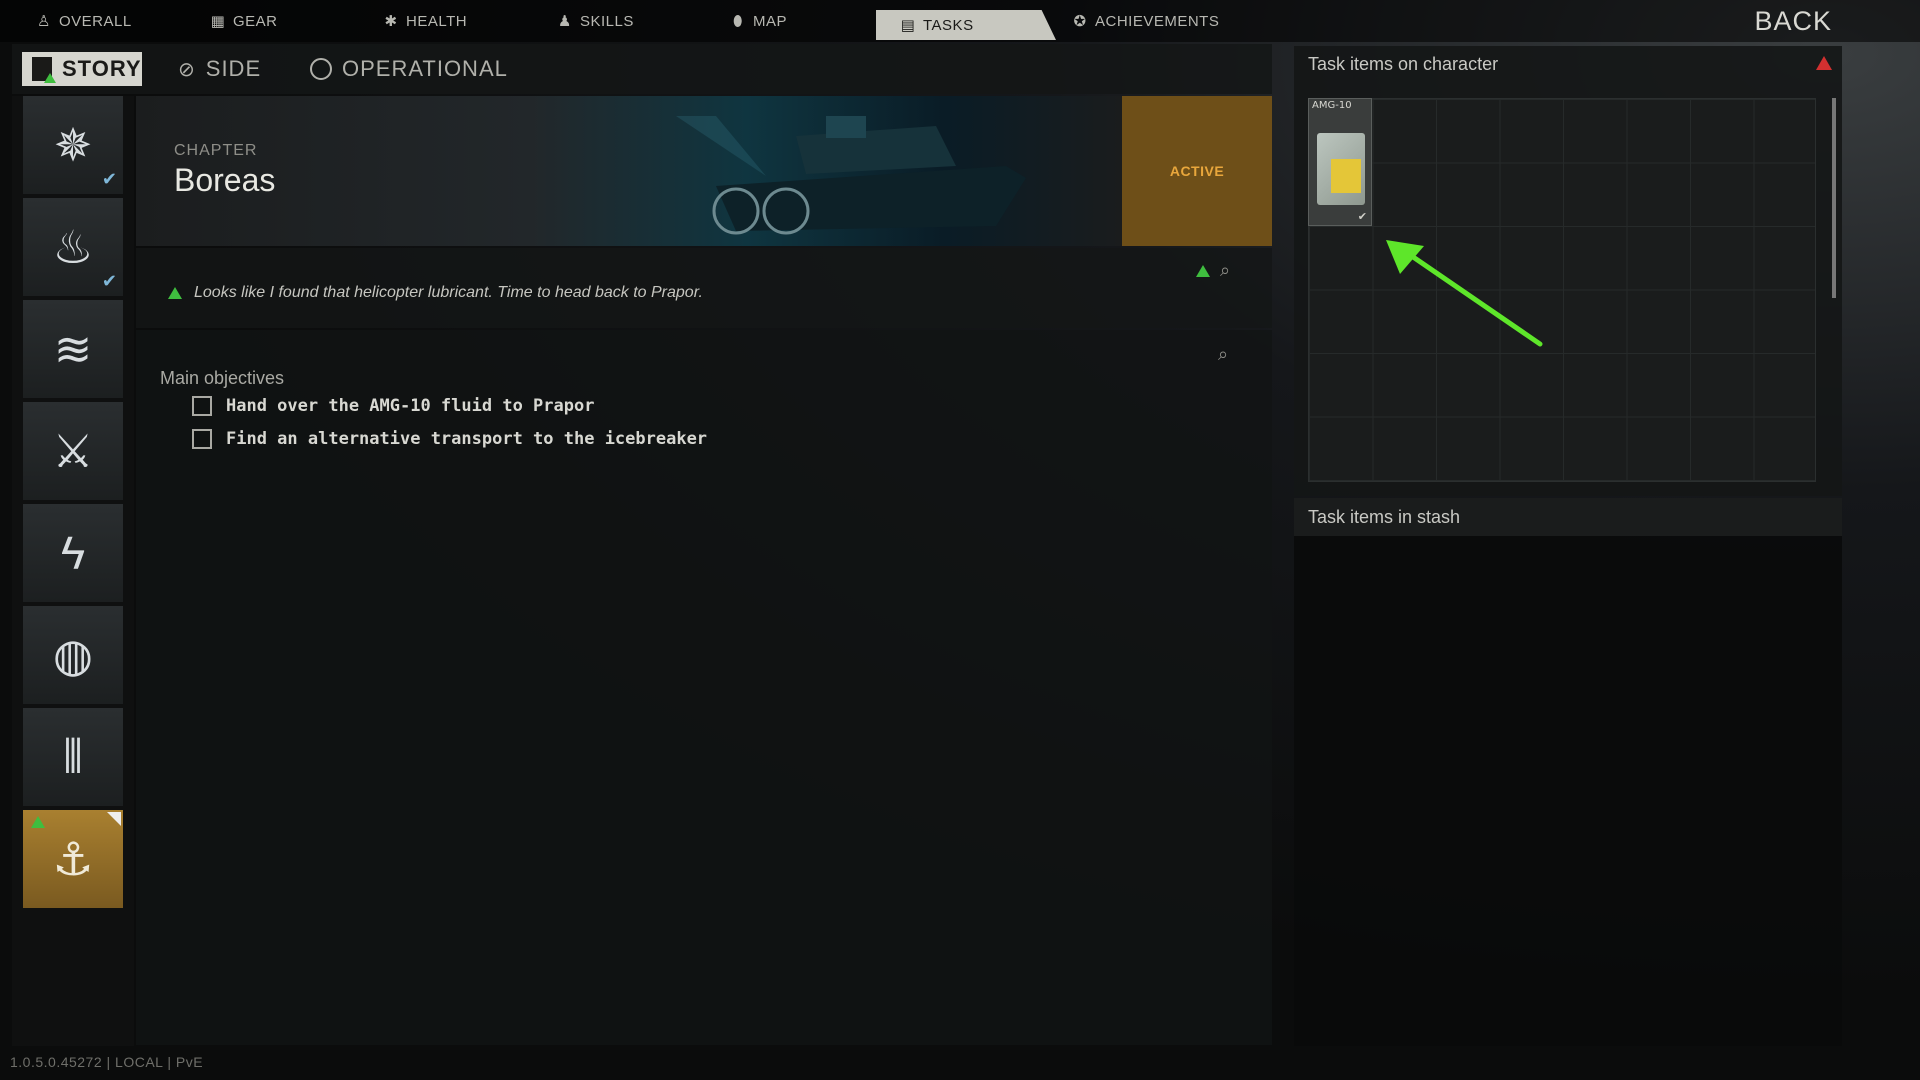  Describe the element at coordinates (1341, 169) in the screenshot. I see `fluid-can-icon` at that location.